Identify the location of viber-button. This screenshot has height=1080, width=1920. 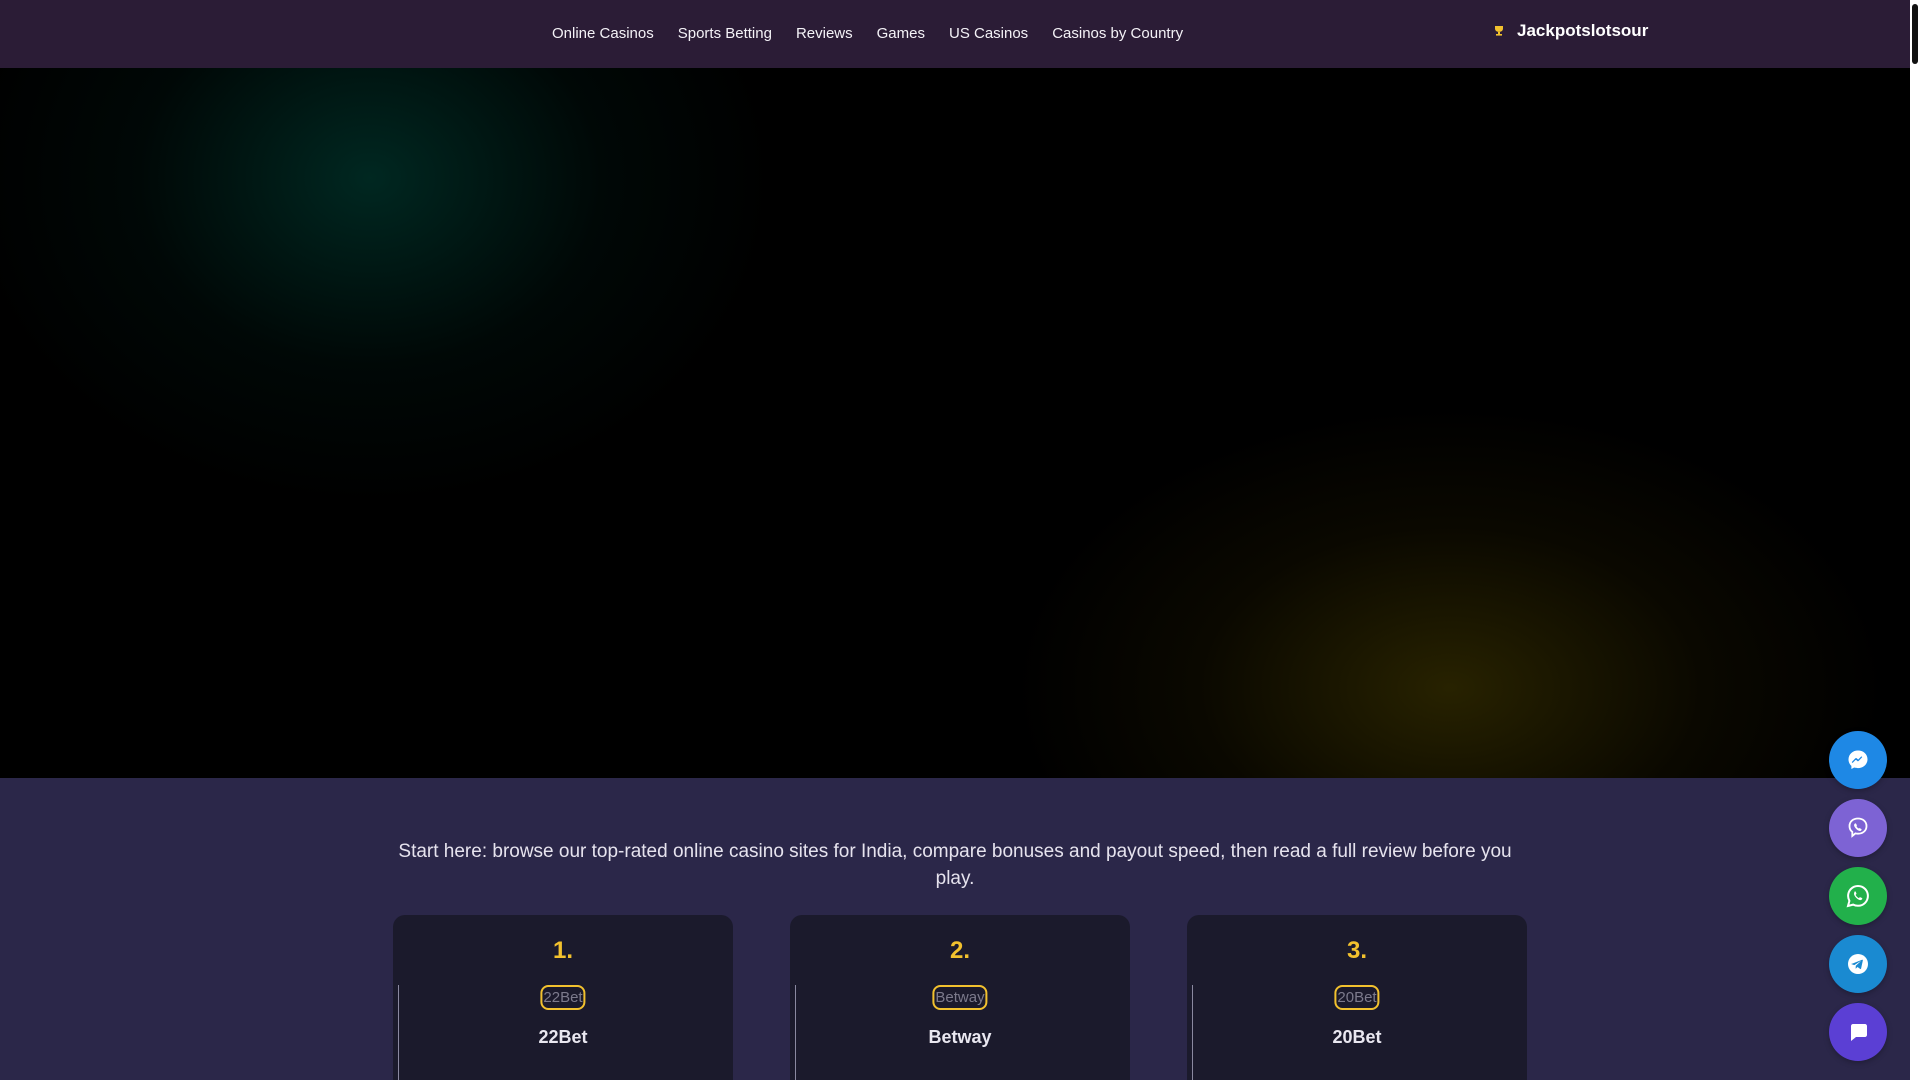
(1858, 828).